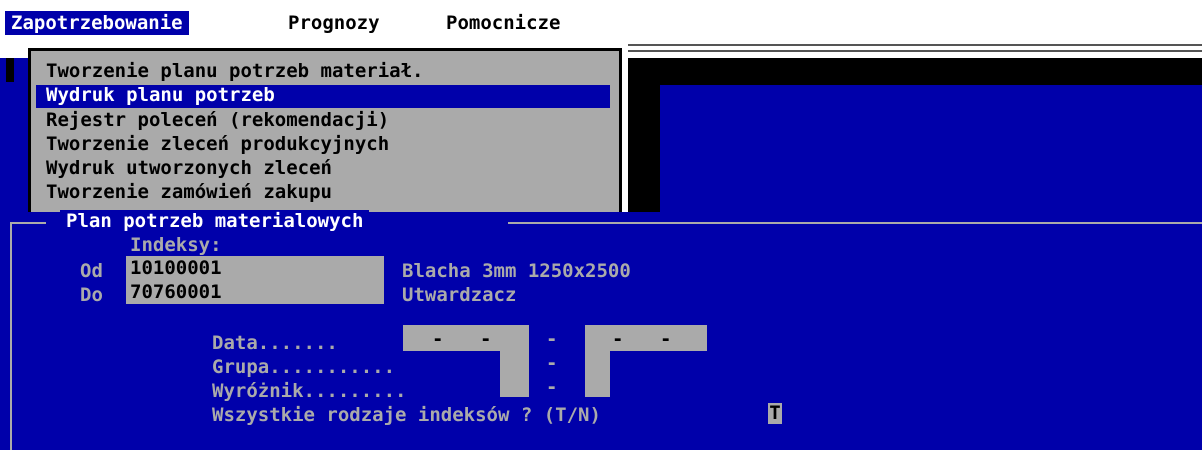 The image size is (1202, 450). Describe the element at coordinates (459, 295) in the screenshot. I see `do-description: Utwardzacz` at that location.